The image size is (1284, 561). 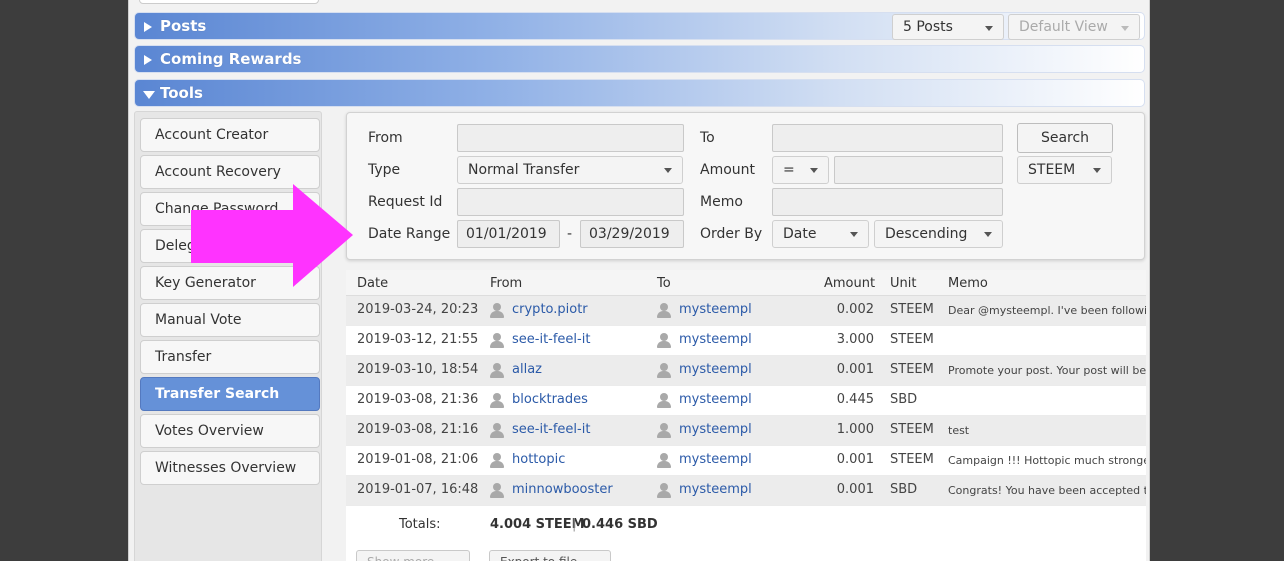 What do you see at coordinates (570, 202) in the screenshot?
I see `request-id-input` at bounding box center [570, 202].